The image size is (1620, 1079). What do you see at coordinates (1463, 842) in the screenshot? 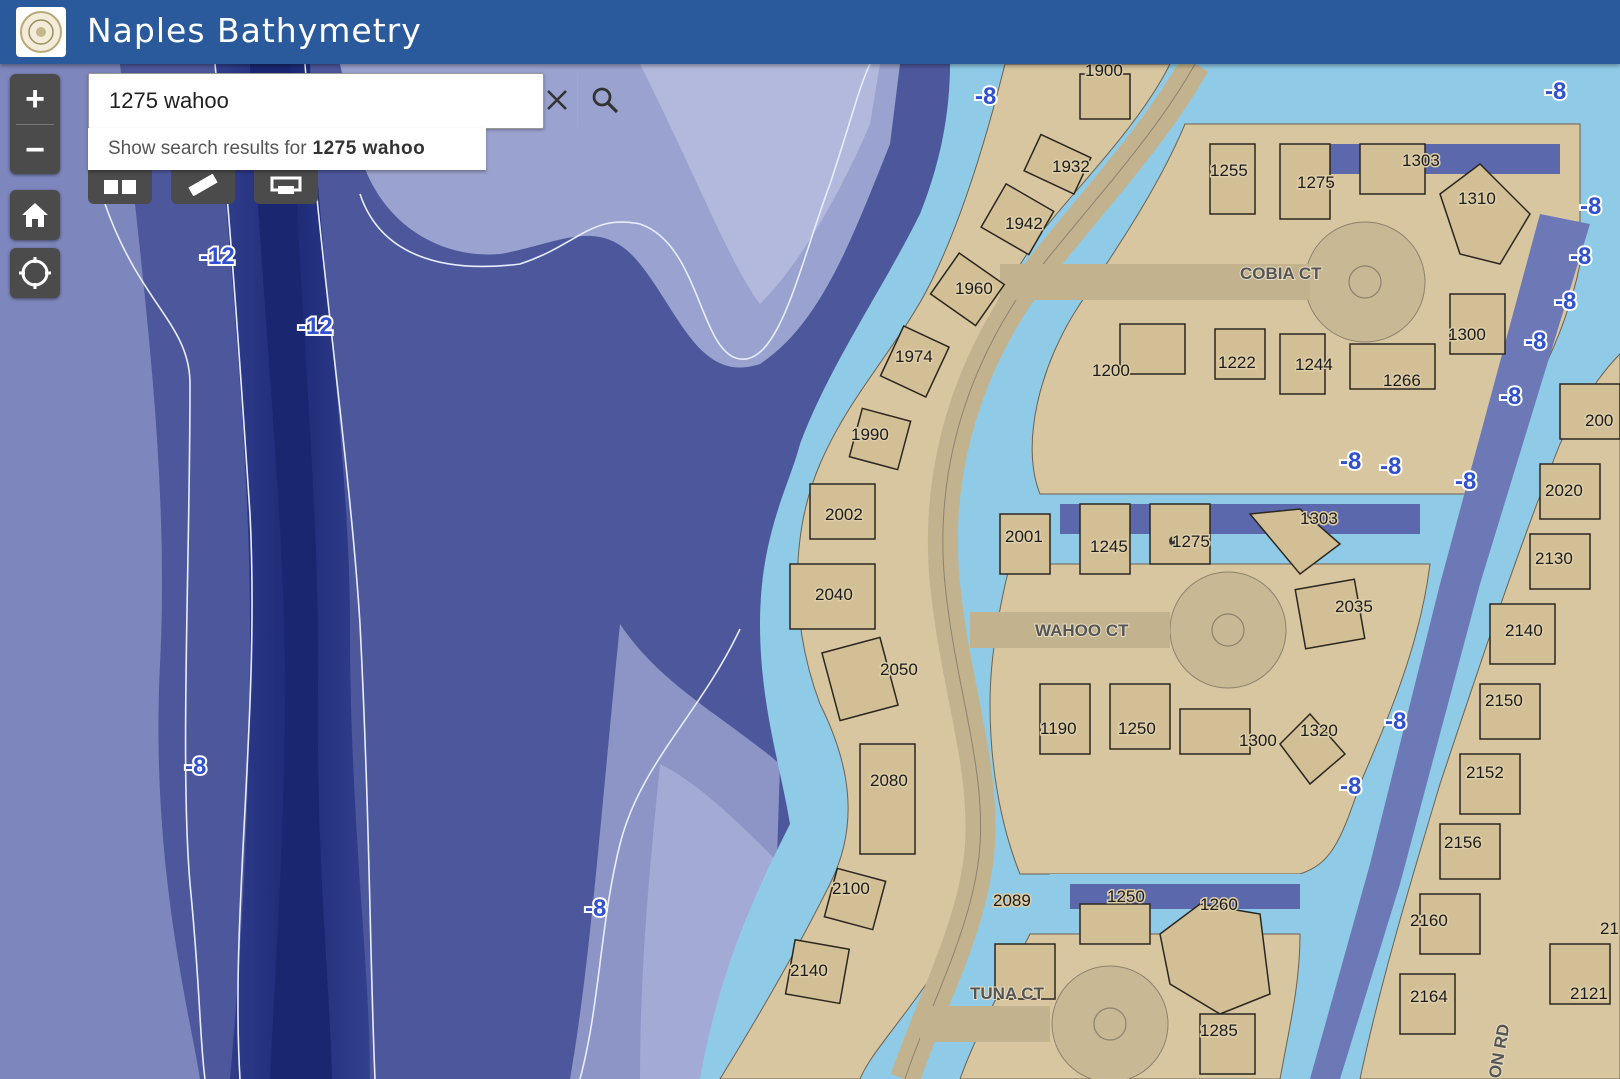
I see `parcel-address-label: 2156` at bounding box center [1463, 842].